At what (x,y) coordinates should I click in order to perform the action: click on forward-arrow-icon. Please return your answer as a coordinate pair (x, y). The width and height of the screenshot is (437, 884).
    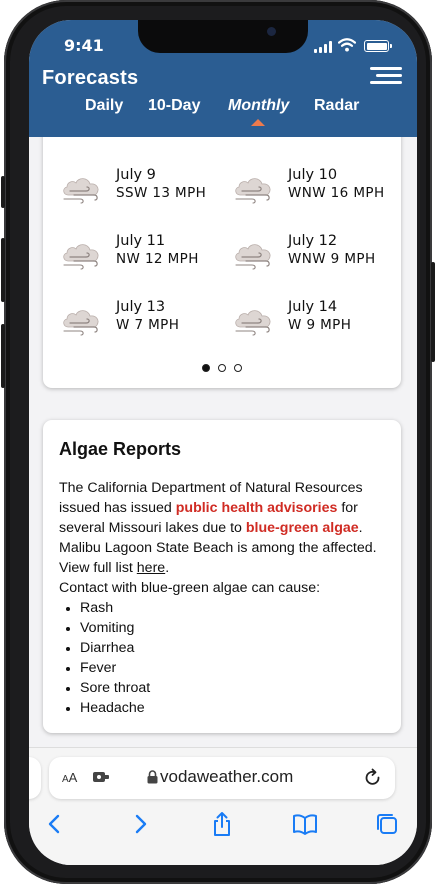
    Looking at the image, I should click on (140, 824).